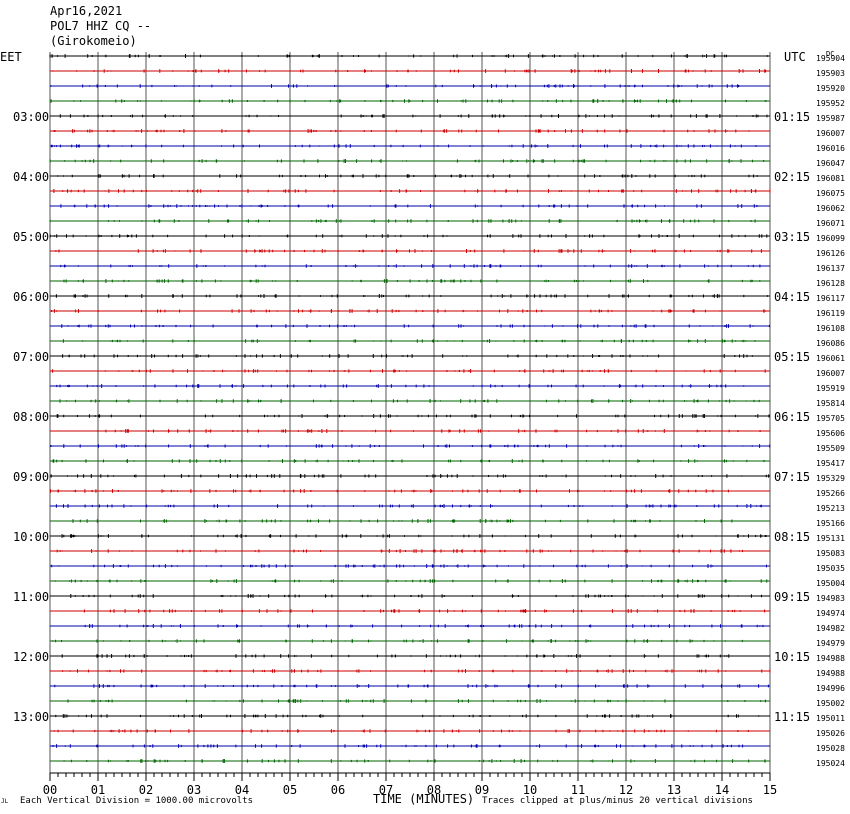  What do you see at coordinates (830, 553) in the screenshot?
I see `row-value-label: 195083` at bounding box center [830, 553].